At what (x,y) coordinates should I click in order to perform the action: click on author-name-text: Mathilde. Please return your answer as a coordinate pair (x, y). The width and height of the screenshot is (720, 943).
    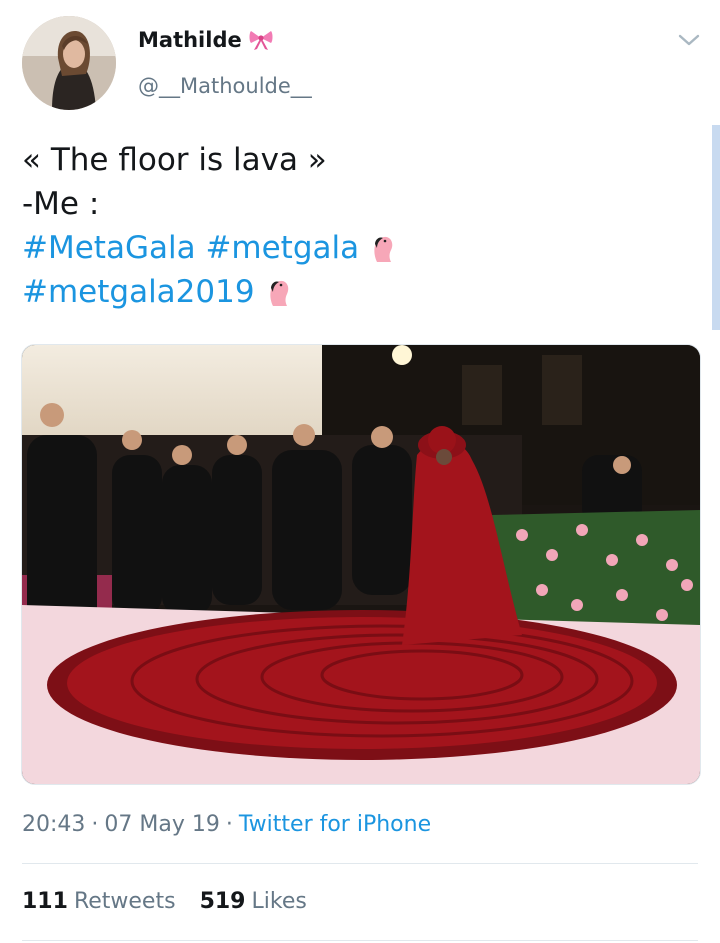
    Looking at the image, I should click on (190, 40).